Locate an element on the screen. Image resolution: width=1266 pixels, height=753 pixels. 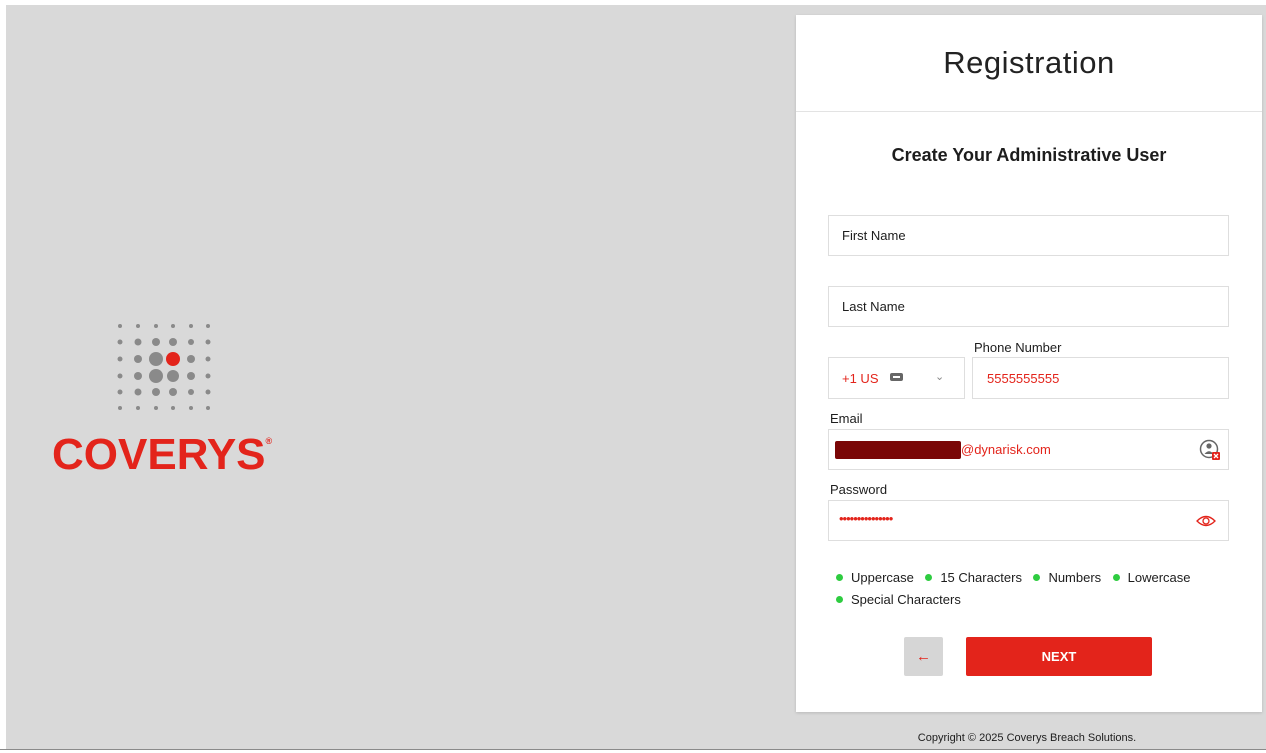
password-label: Password is located at coordinates (859, 489).